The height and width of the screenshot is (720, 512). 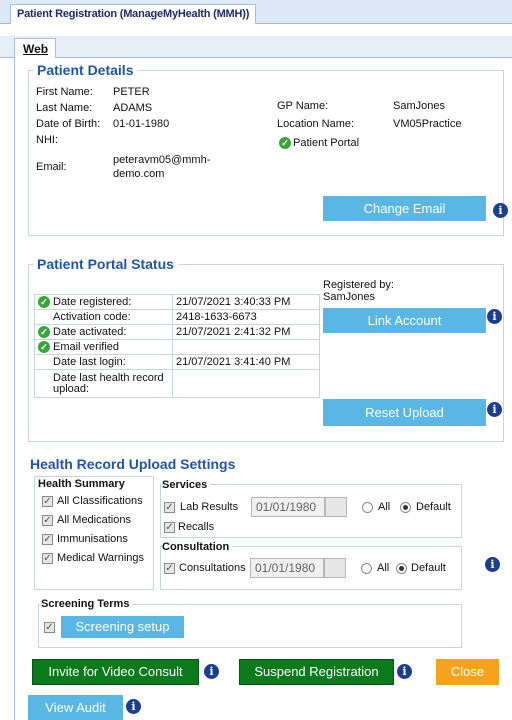 I want to click on status-row: Date last health record upload:, so click(x=177, y=383).